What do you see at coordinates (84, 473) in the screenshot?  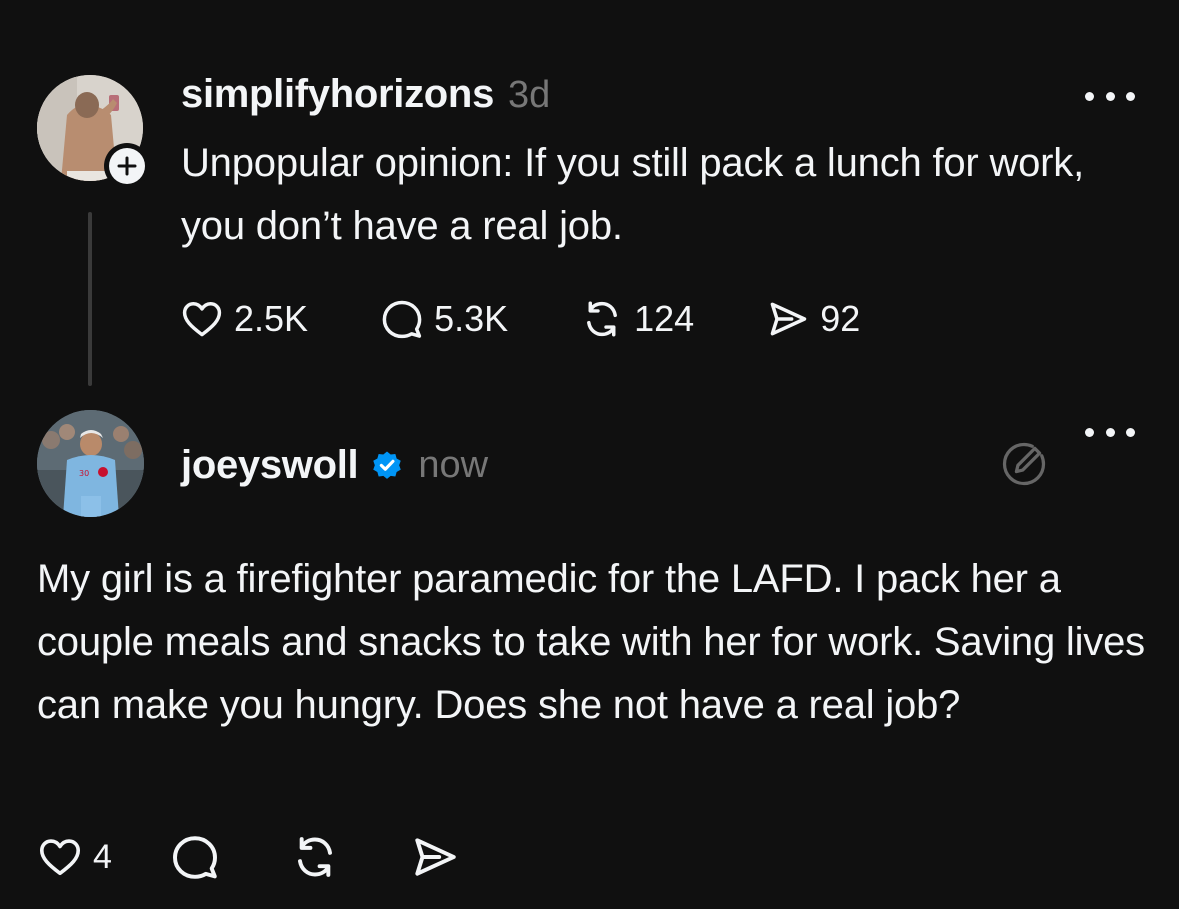 I see `svg-text: 30` at bounding box center [84, 473].